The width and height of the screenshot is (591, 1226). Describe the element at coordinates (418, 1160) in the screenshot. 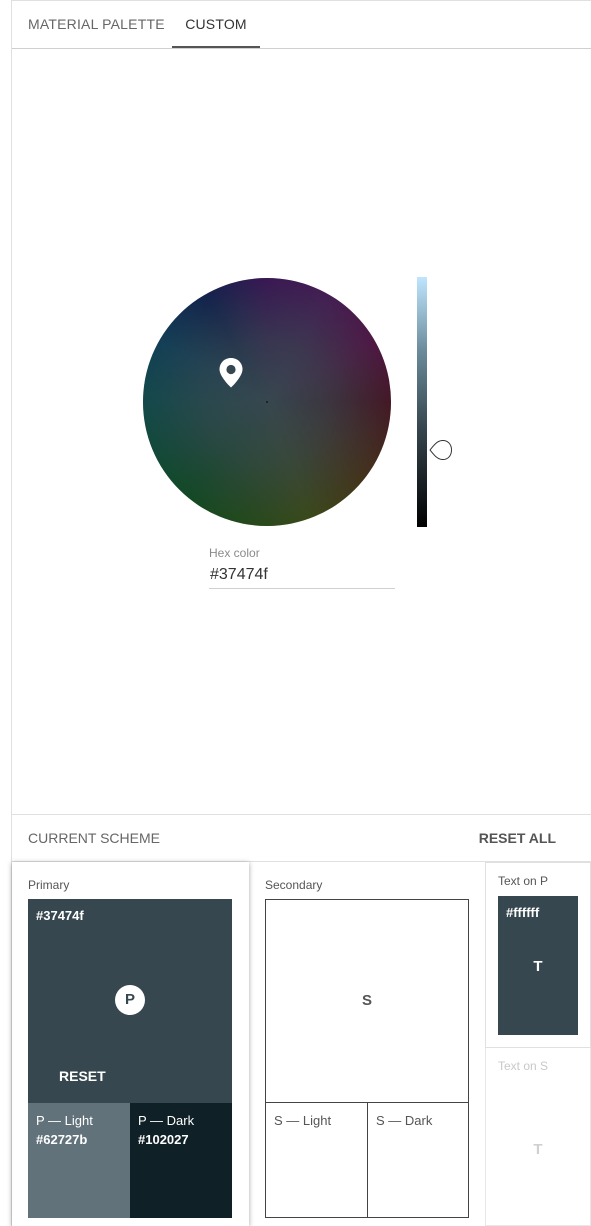

I see `secondary-dark-swatch: S — Dark` at that location.